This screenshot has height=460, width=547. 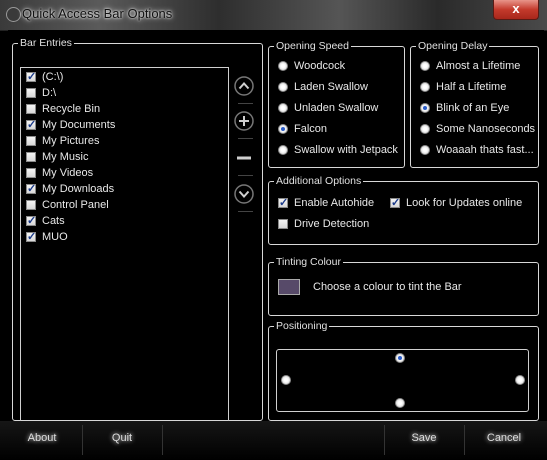 What do you see at coordinates (244, 86) in the screenshot?
I see `move-up-button` at bounding box center [244, 86].